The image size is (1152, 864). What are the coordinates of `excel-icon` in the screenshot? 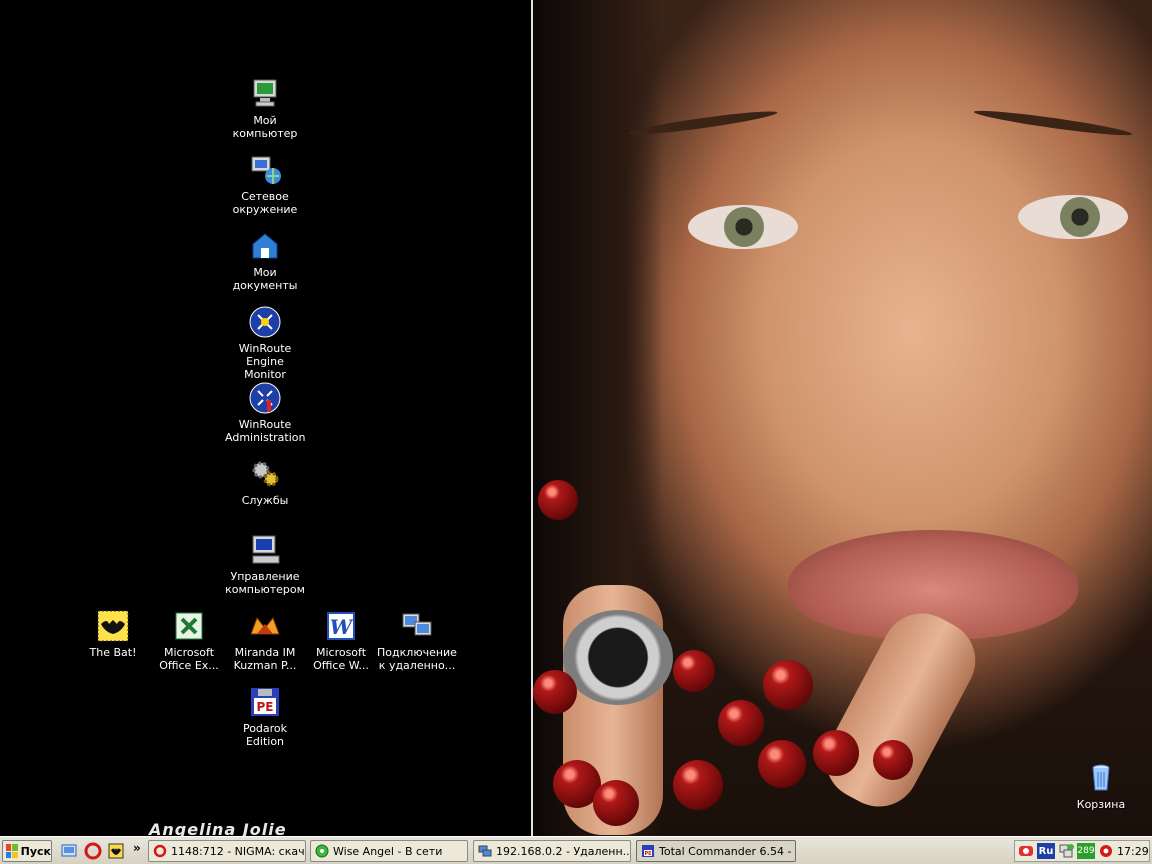 It's located at (189, 626).